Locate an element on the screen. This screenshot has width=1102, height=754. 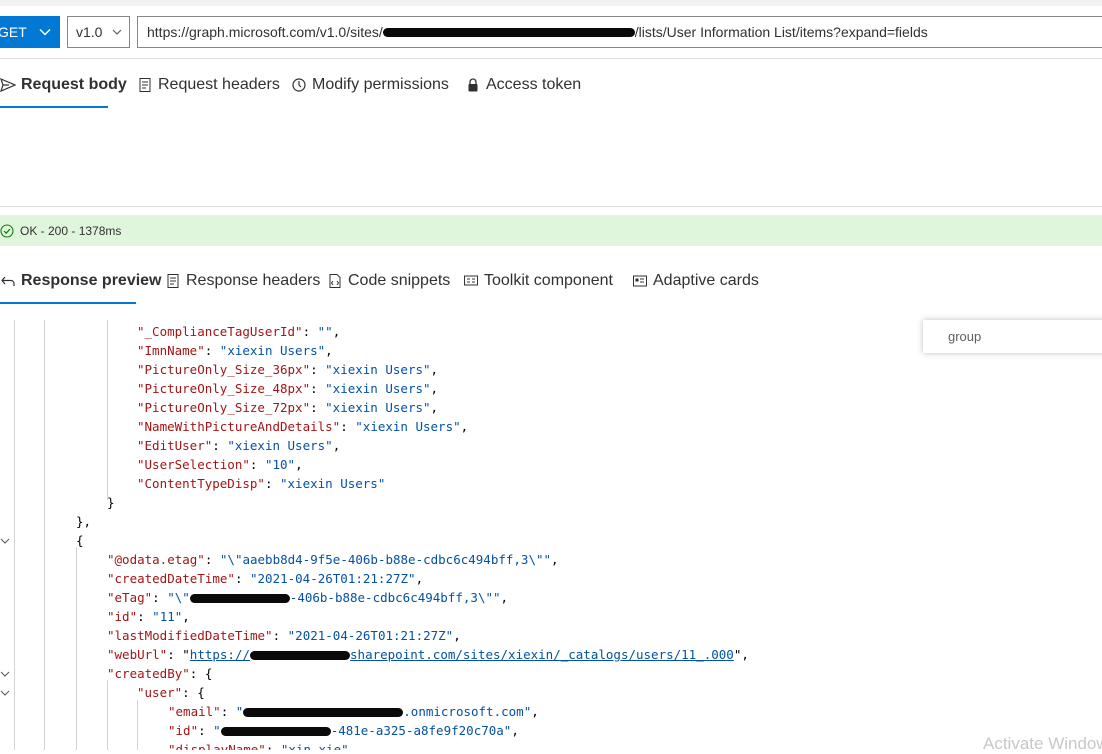
activate-windows-watermark: Activate Windows is located at coordinates (1042, 743).